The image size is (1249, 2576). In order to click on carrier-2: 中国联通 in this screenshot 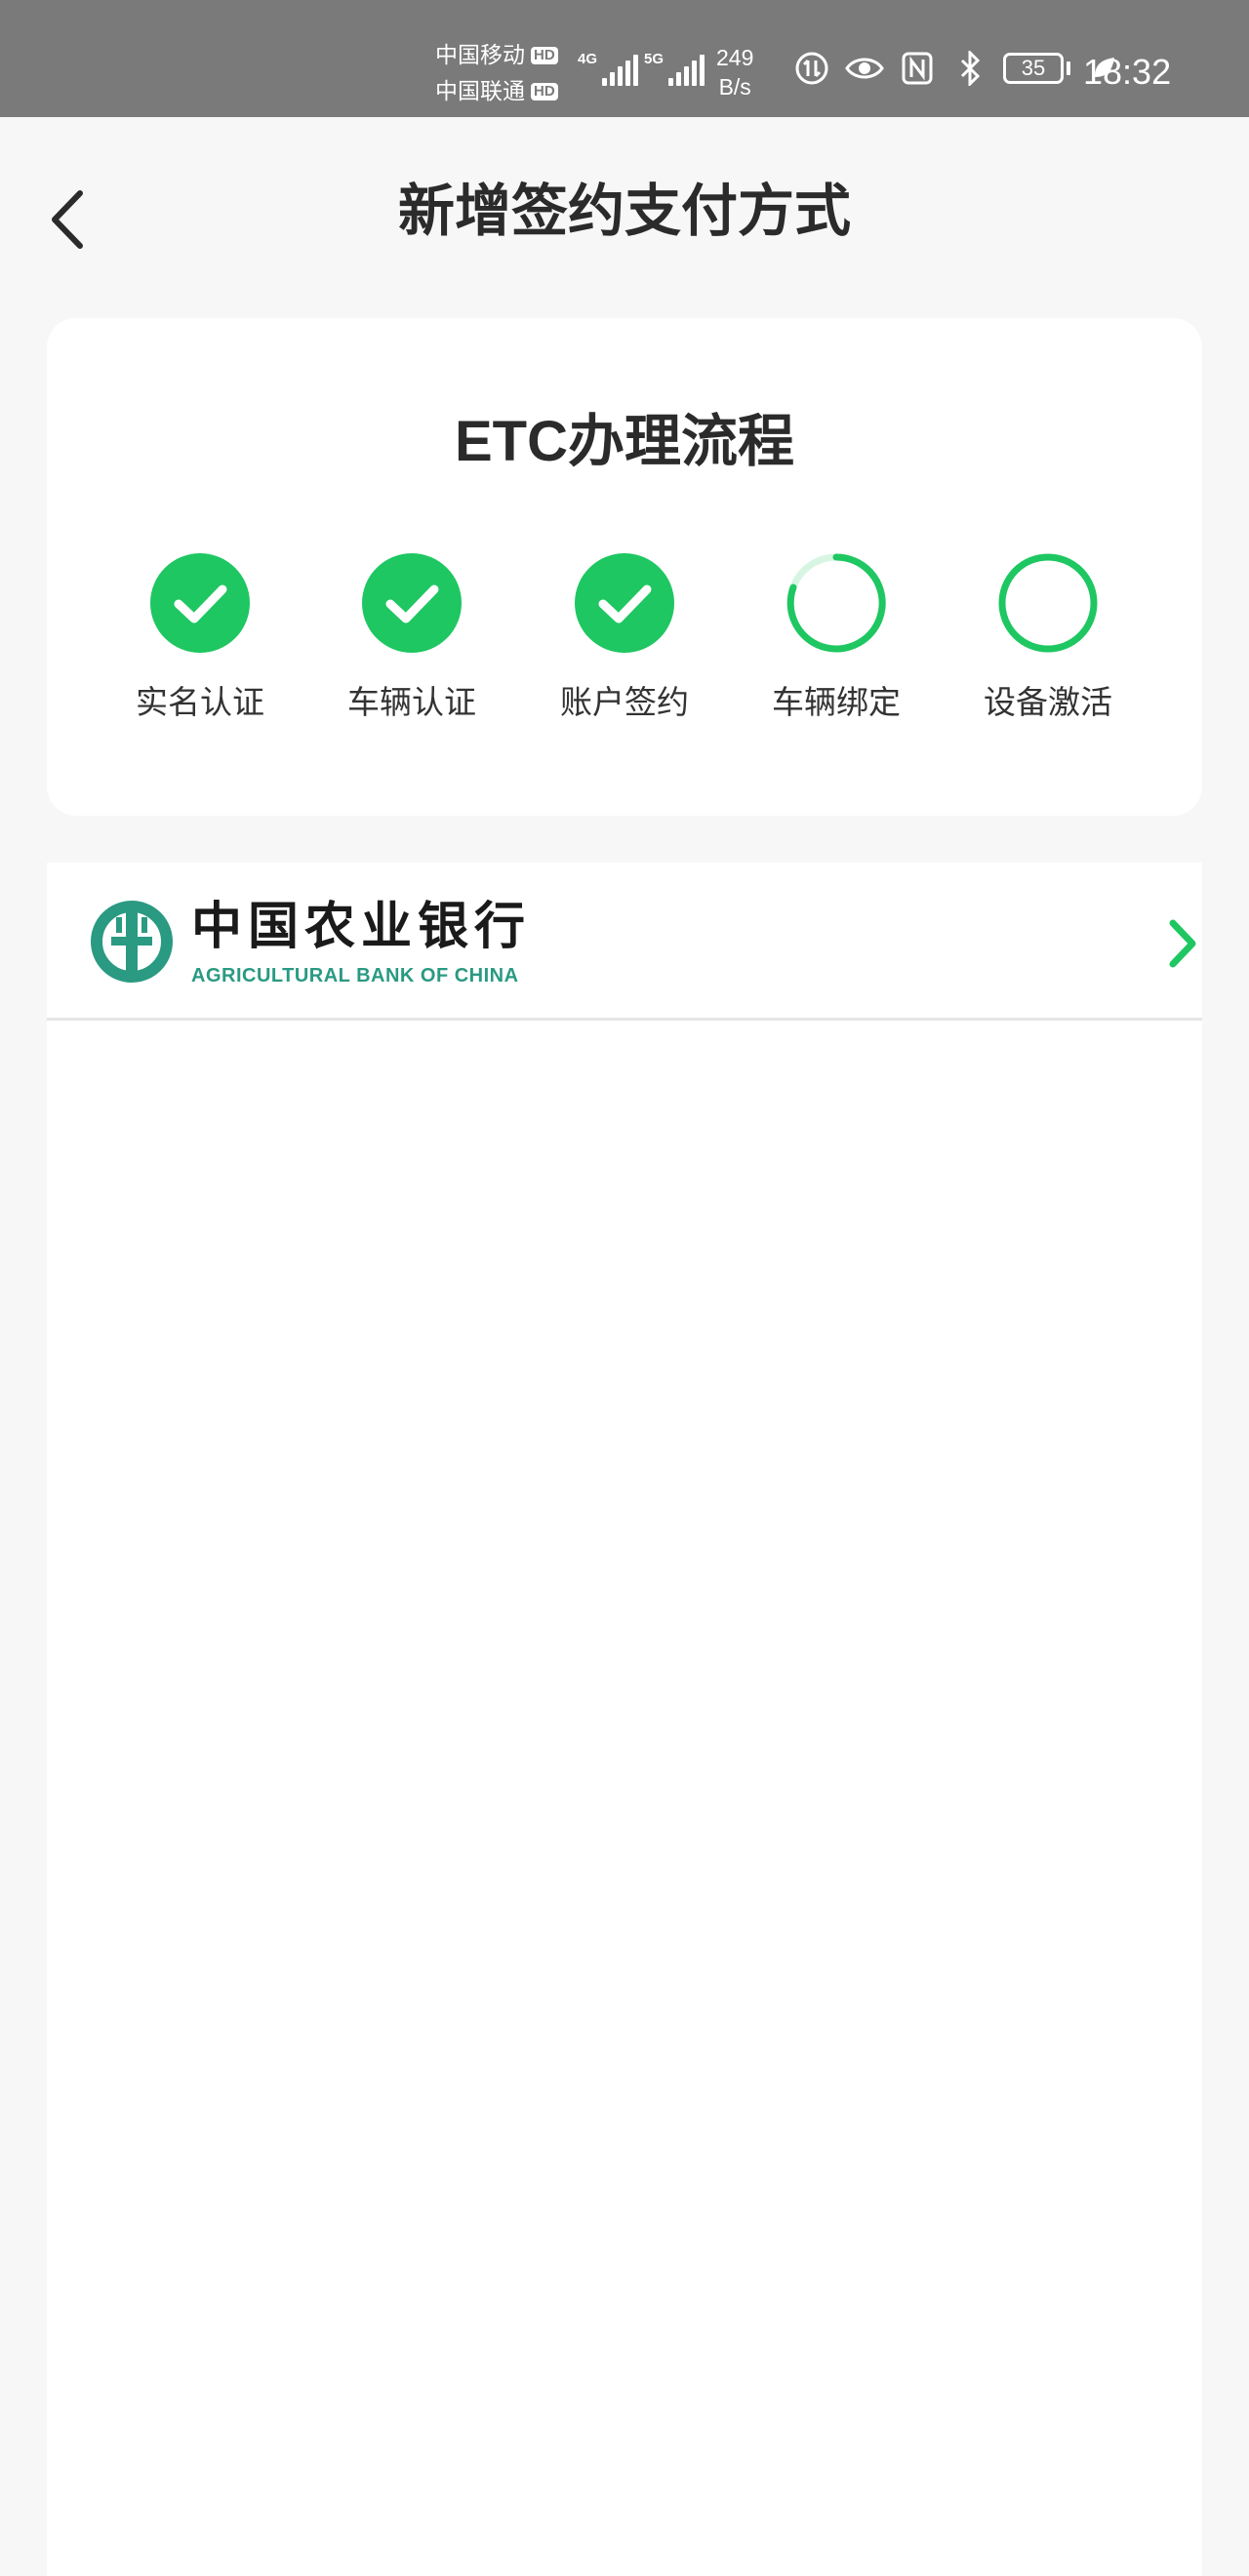, I will do `click(480, 90)`.